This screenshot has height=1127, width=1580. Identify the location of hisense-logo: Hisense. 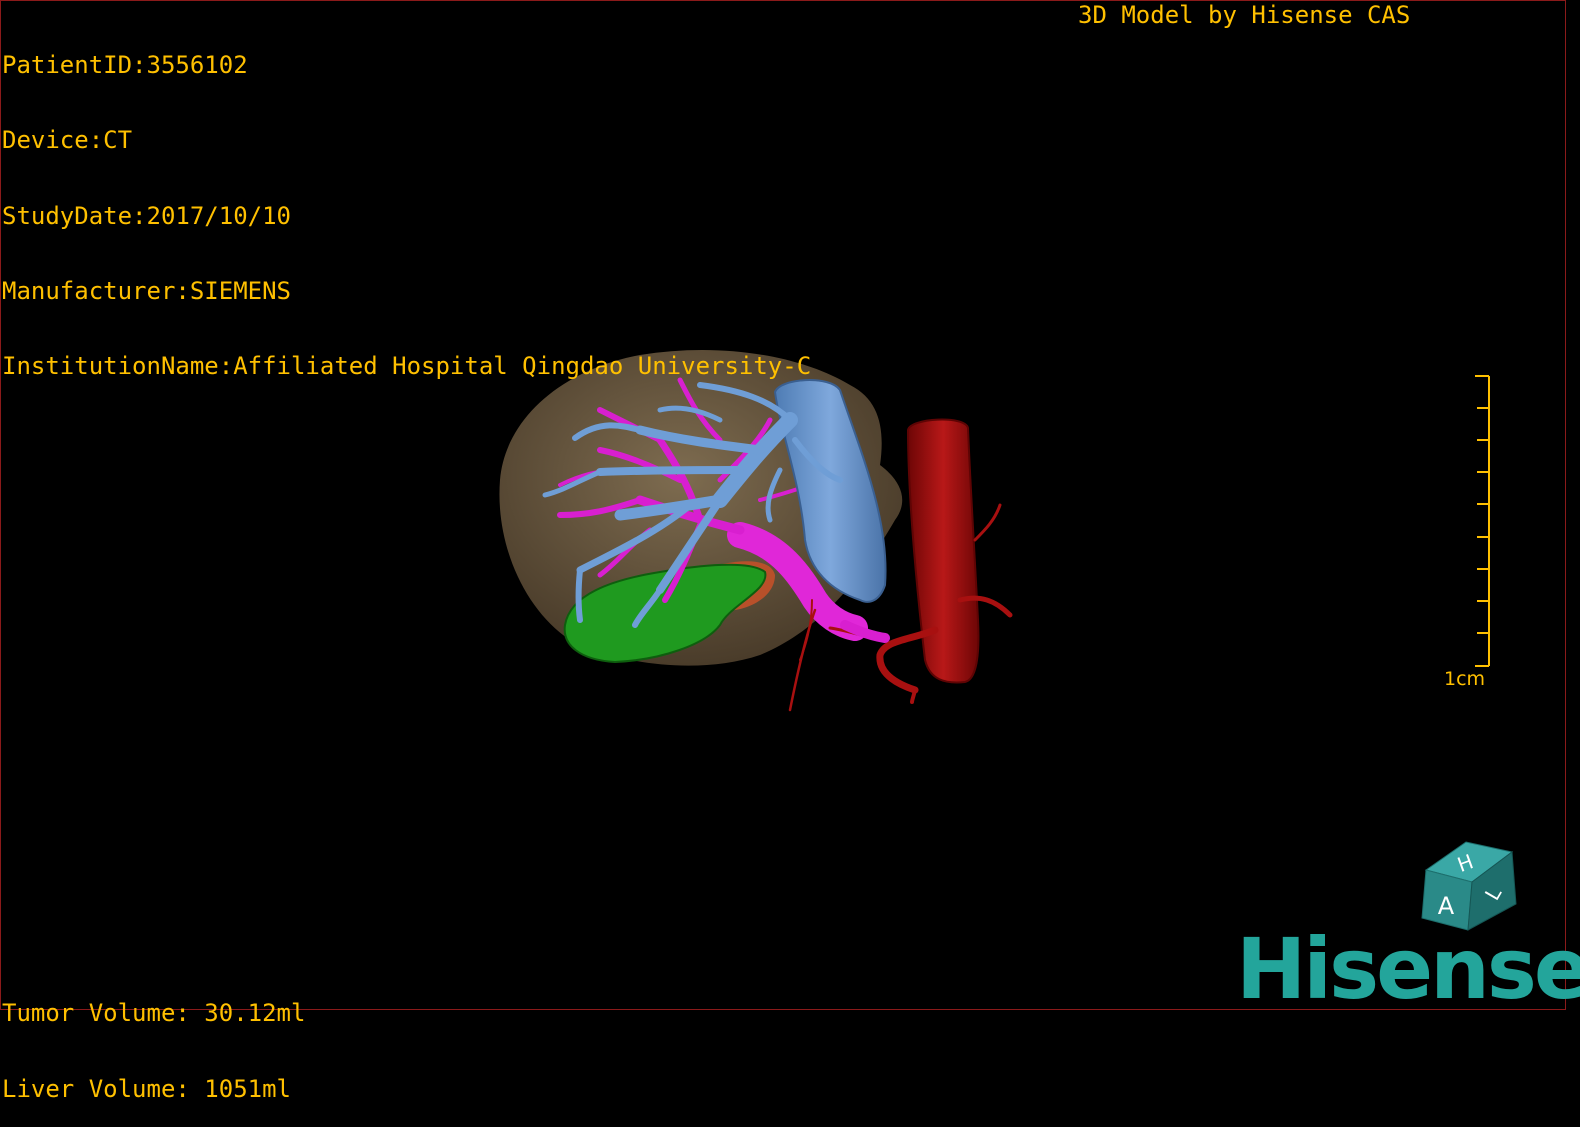
(1408, 969).